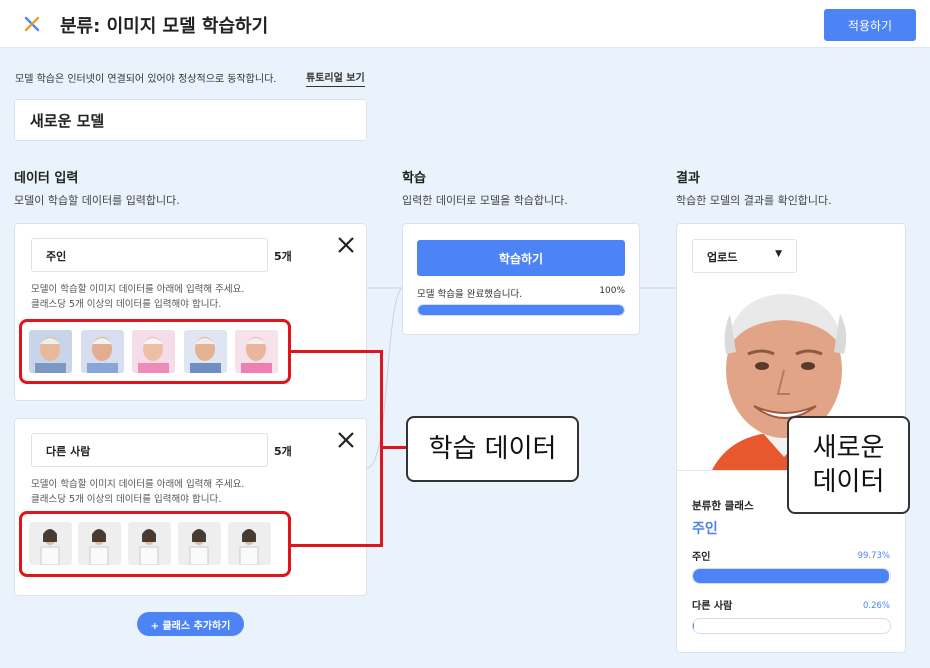 The height and width of the screenshot is (668, 930). What do you see at coordinates (149, 255) in the screenshot?
I see `class-name-input: 주인` at bounding box center [149, 255].